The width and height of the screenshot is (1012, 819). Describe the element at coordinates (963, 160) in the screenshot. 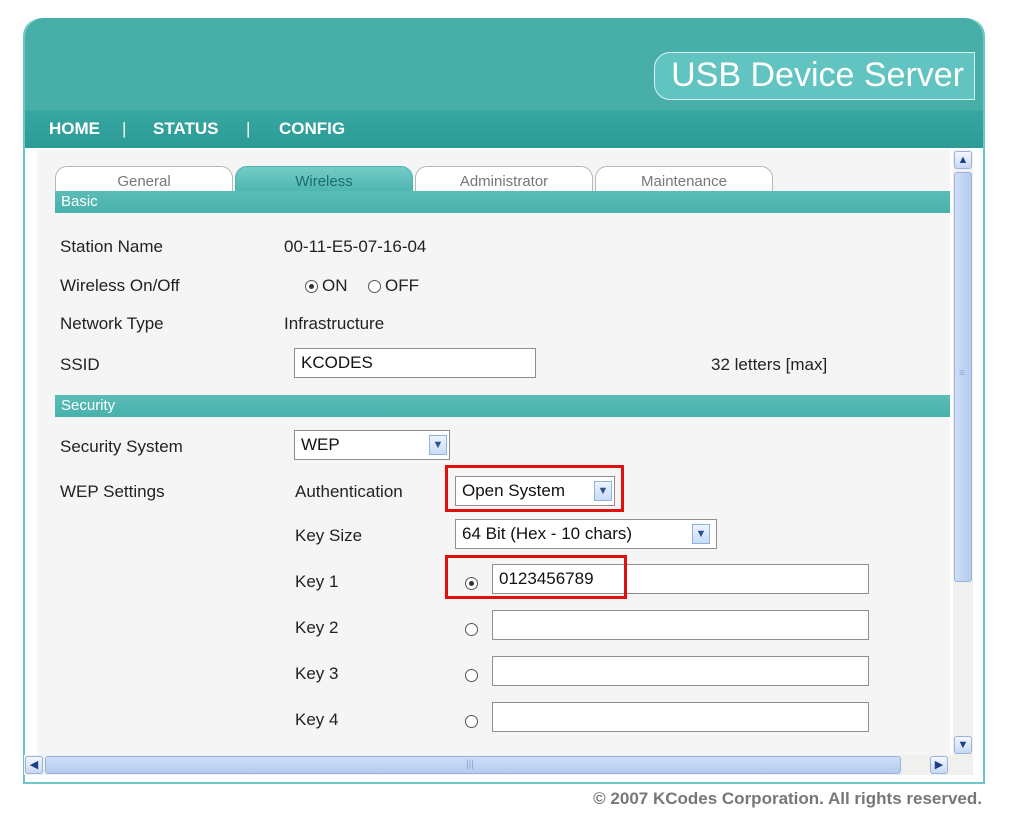

I see `scroll-up-icon: ▲` at that location.